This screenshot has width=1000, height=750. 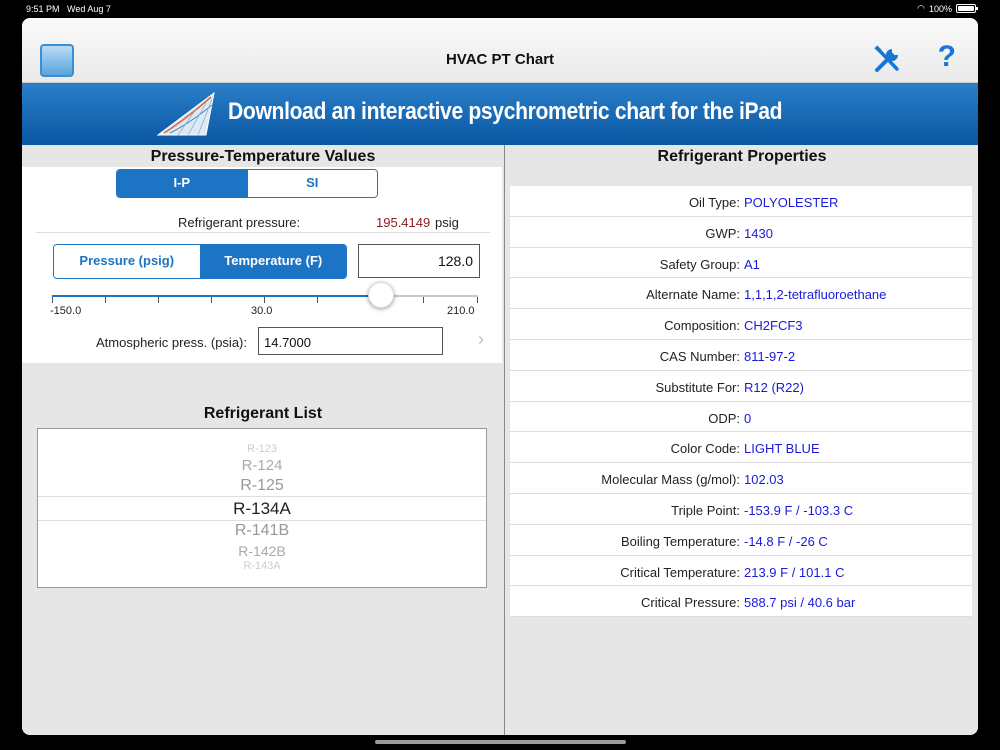 I want to click on temperature-slider-track, so click(x=265, y=296).